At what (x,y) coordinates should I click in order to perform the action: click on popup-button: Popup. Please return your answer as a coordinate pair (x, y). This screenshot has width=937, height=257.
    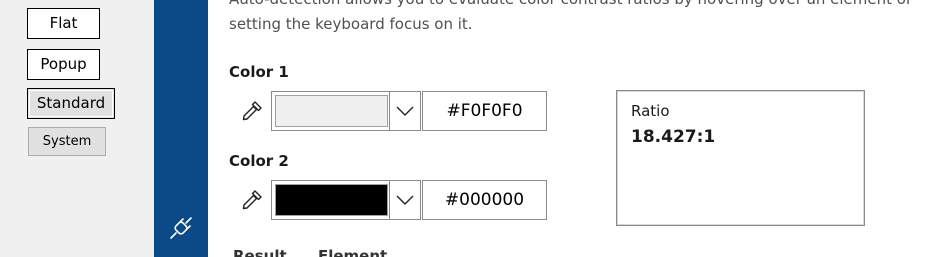
    Looking at the image, I should click on (63, 64).